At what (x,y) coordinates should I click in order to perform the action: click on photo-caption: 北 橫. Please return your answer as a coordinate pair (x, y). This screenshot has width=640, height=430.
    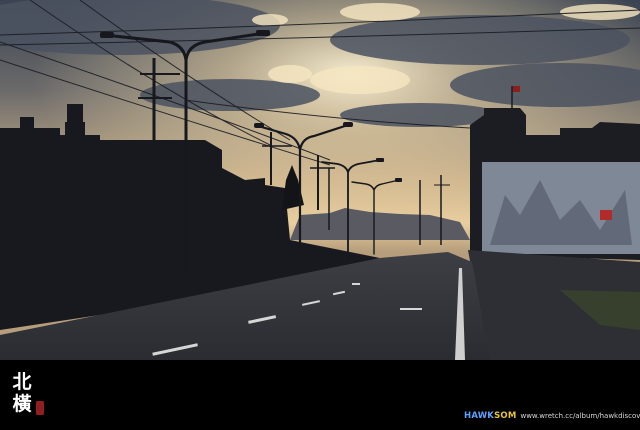
    Looking at the image, I should click on (22, 393).